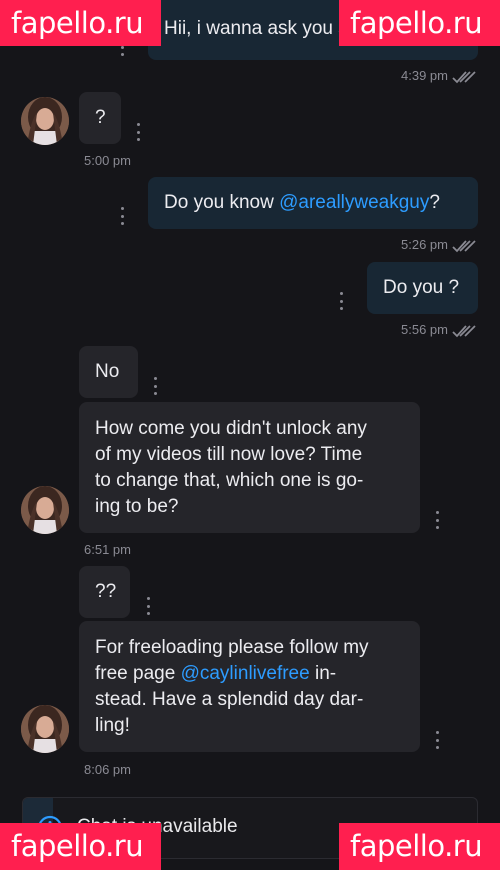 The width and height of the screenshot is (500, 870). What do you see at coordinates (424, 244) in the screenshot?
I see `message-time: 5:26 pm` at bounding box center [424, 244].